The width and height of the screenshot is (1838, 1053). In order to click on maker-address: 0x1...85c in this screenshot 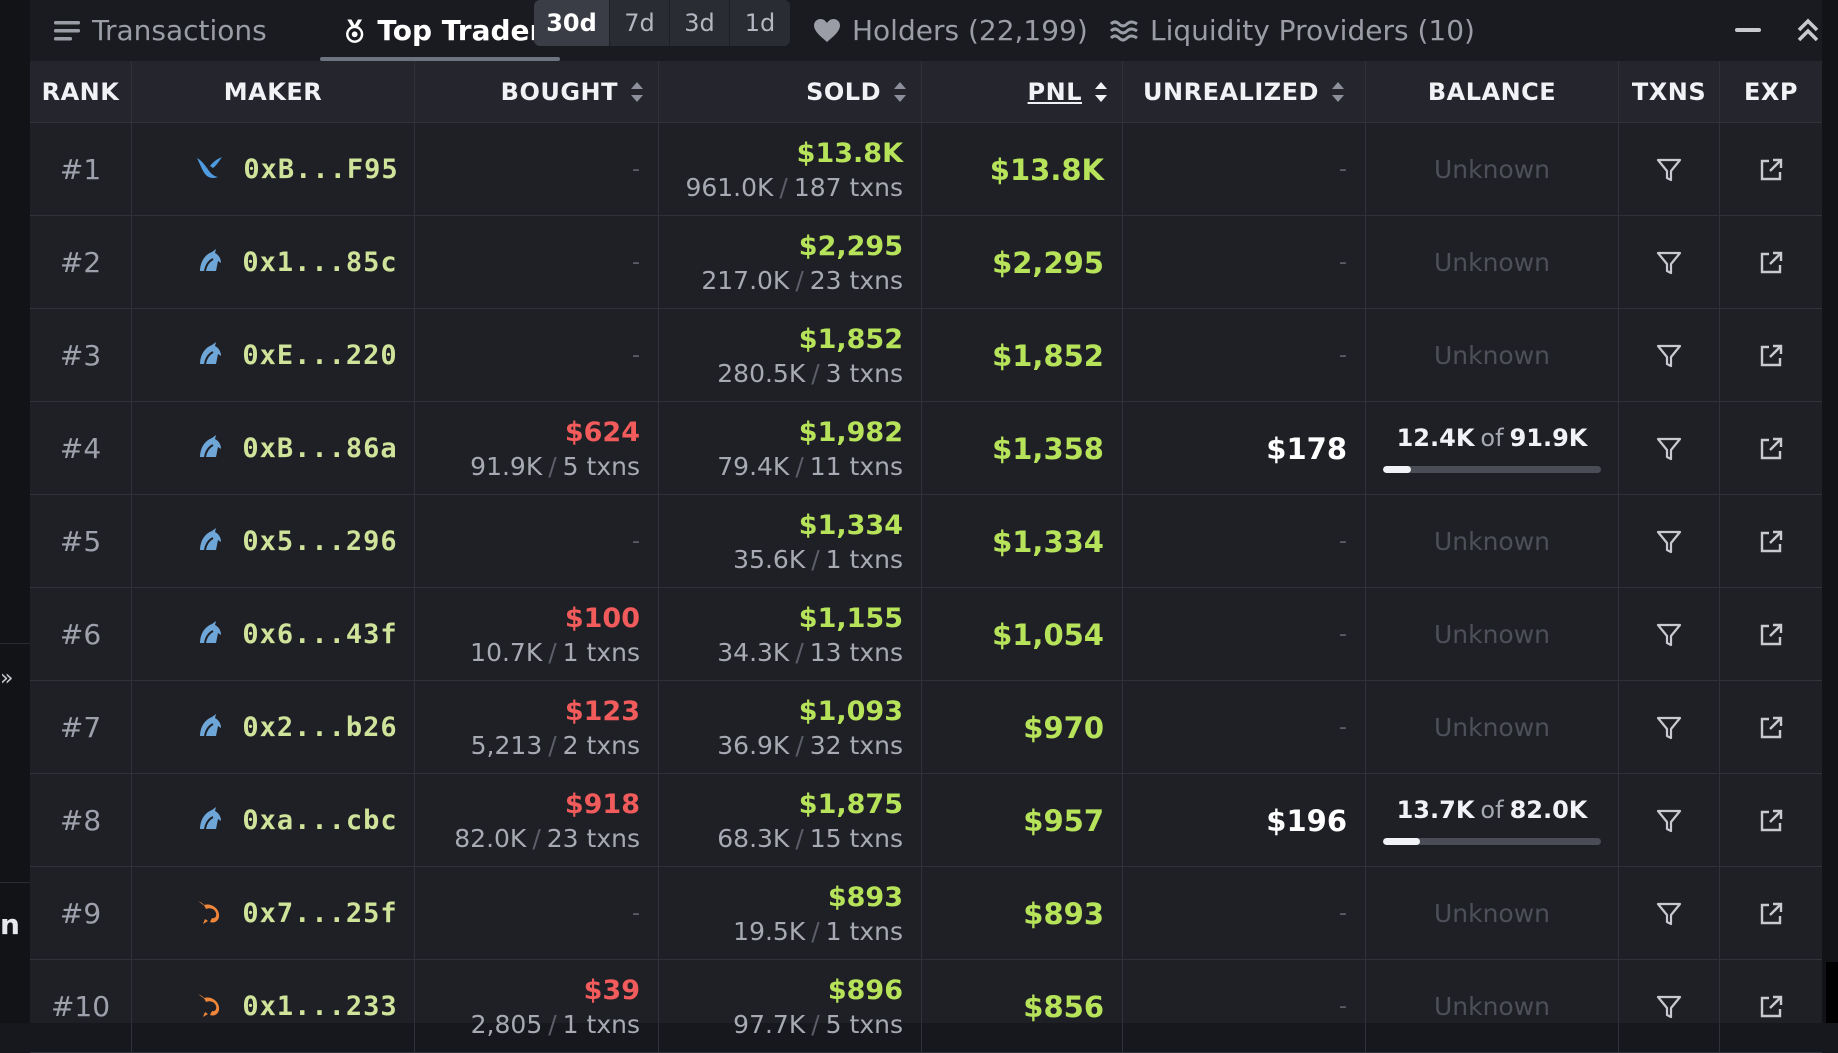, I will do `click(319, 262)`.